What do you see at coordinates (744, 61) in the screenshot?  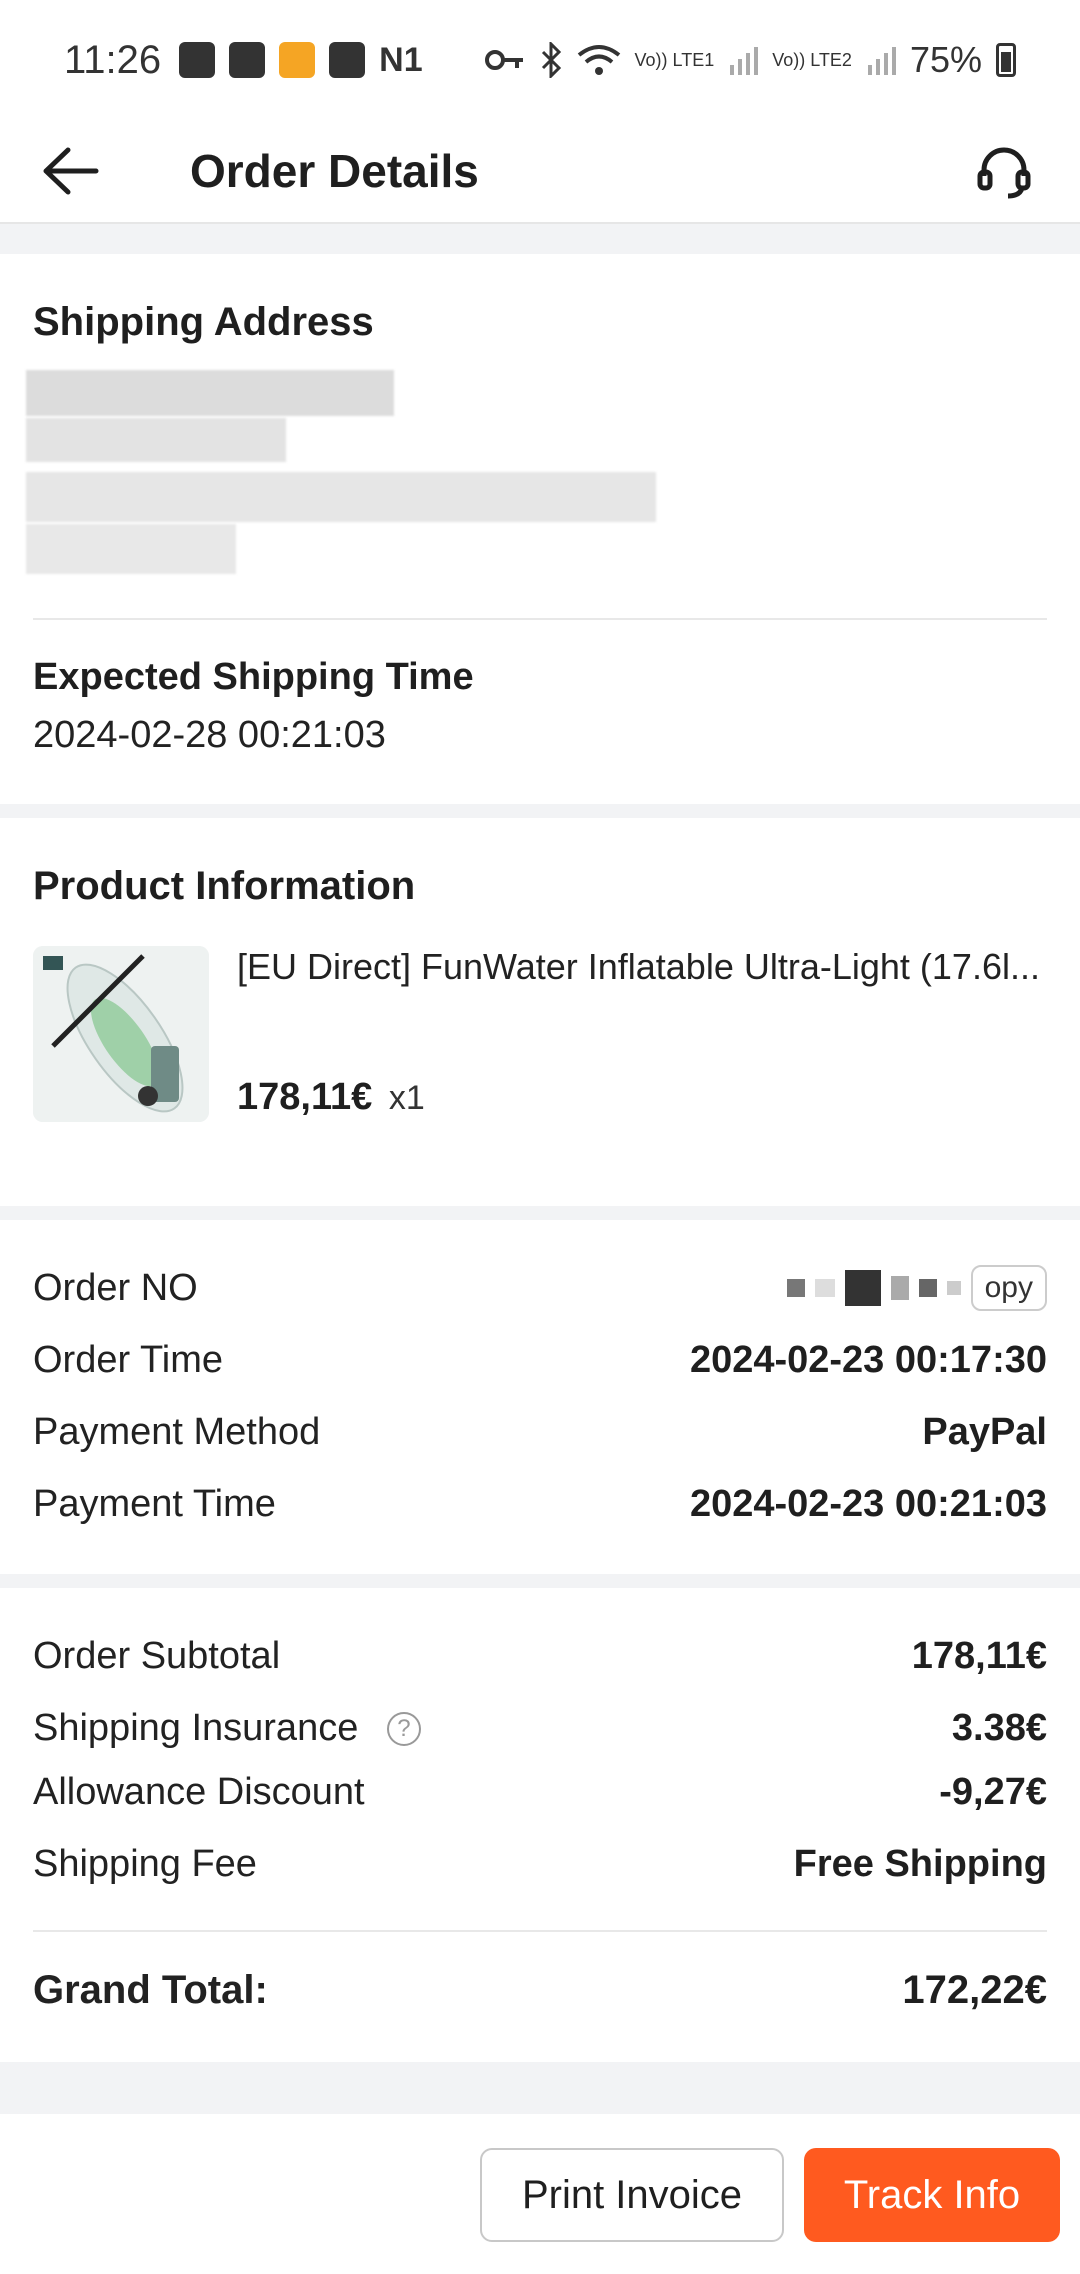 I see `signal-icon-sim1` at bounding box center [744, 61].